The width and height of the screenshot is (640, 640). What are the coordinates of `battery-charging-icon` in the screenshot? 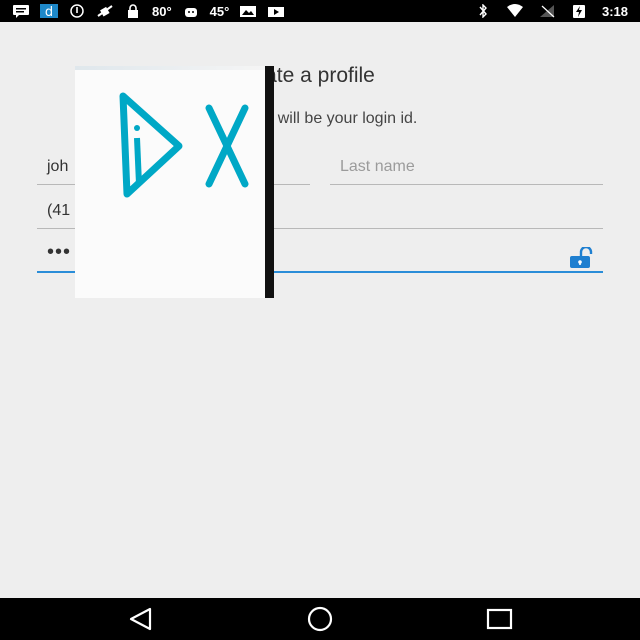 It's located at (578, 11).